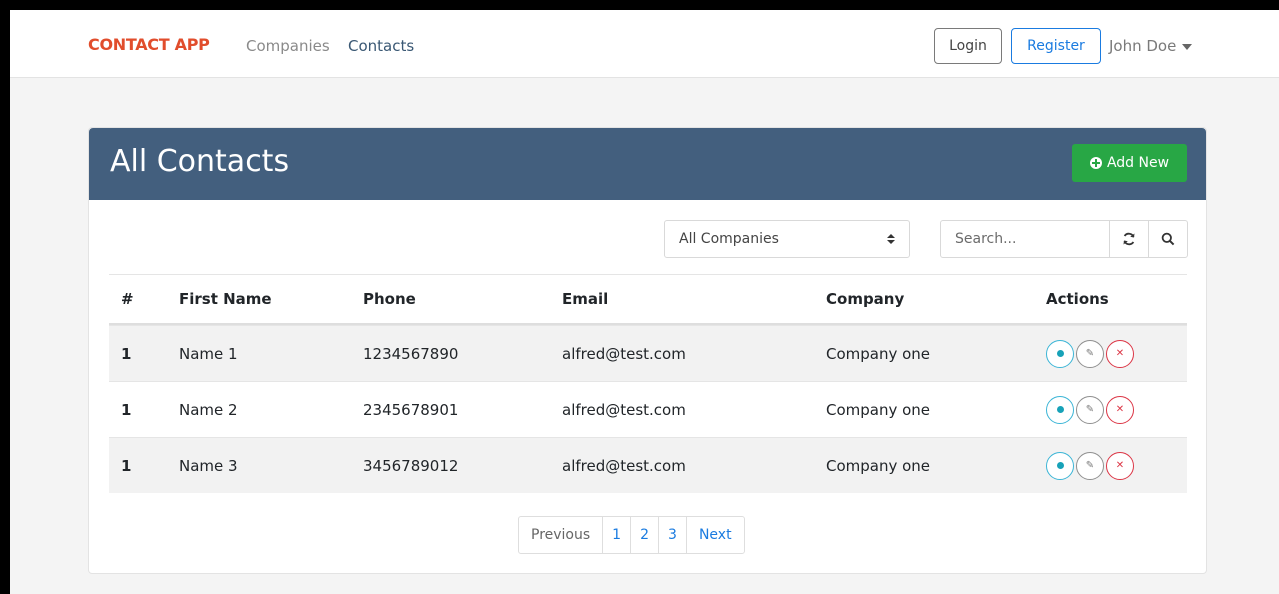 This screenshot has width=1279, height=594. What do you see at coordinates (787, 239) in the screenshot?
I see `company-select: All Companies` at bounding box center [787, 239].